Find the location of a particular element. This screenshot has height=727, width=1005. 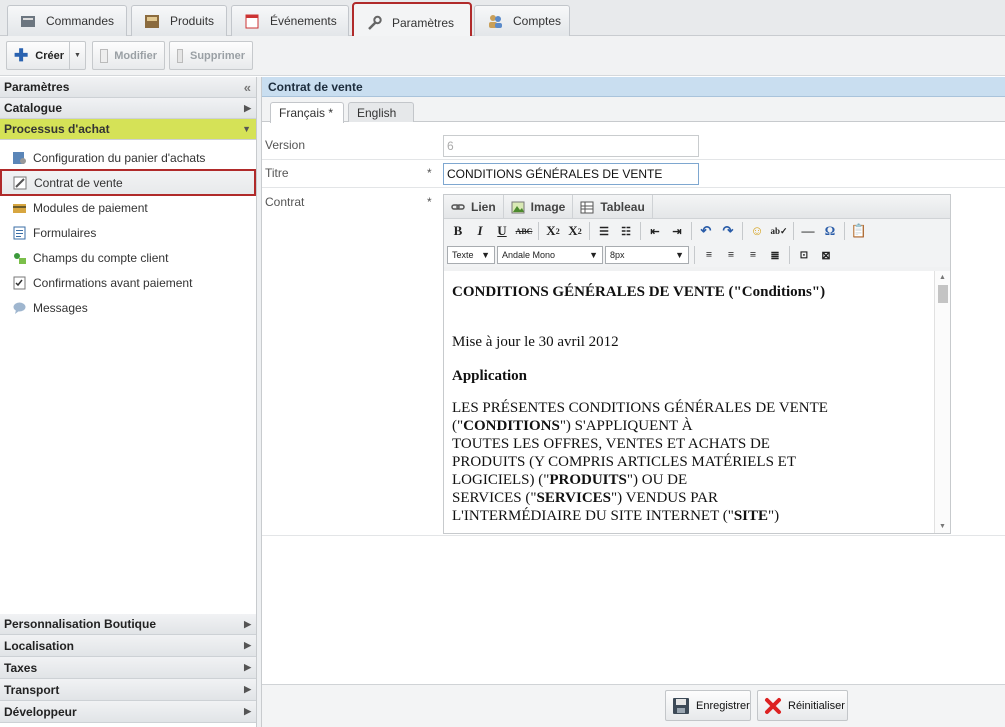

item-label: Configuration du panier d'achats is located at coordinates (119, 157).